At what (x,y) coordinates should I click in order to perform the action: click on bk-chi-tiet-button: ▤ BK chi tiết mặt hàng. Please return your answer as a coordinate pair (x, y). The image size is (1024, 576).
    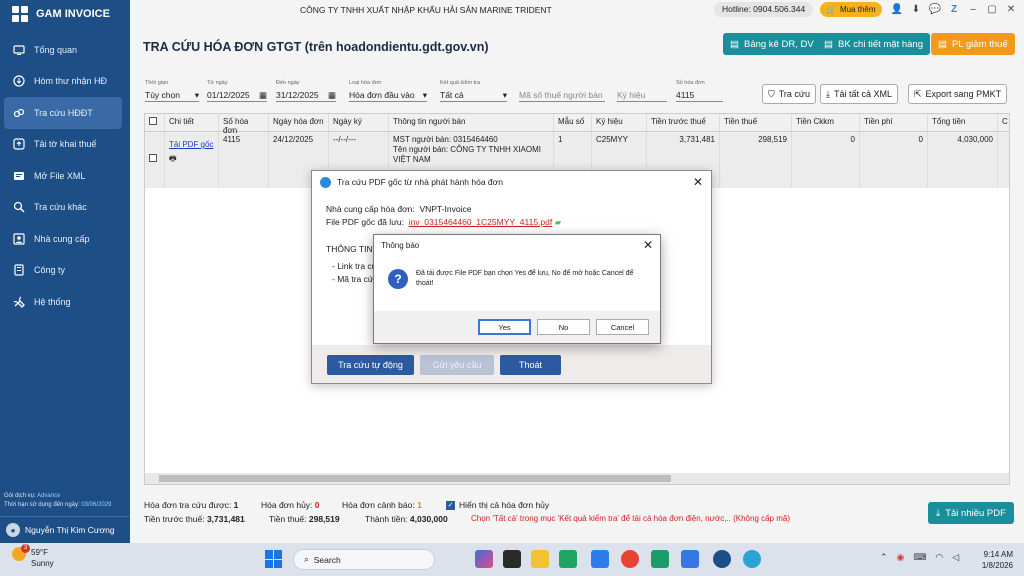
    Looking at the image, I should click on (874, 44).